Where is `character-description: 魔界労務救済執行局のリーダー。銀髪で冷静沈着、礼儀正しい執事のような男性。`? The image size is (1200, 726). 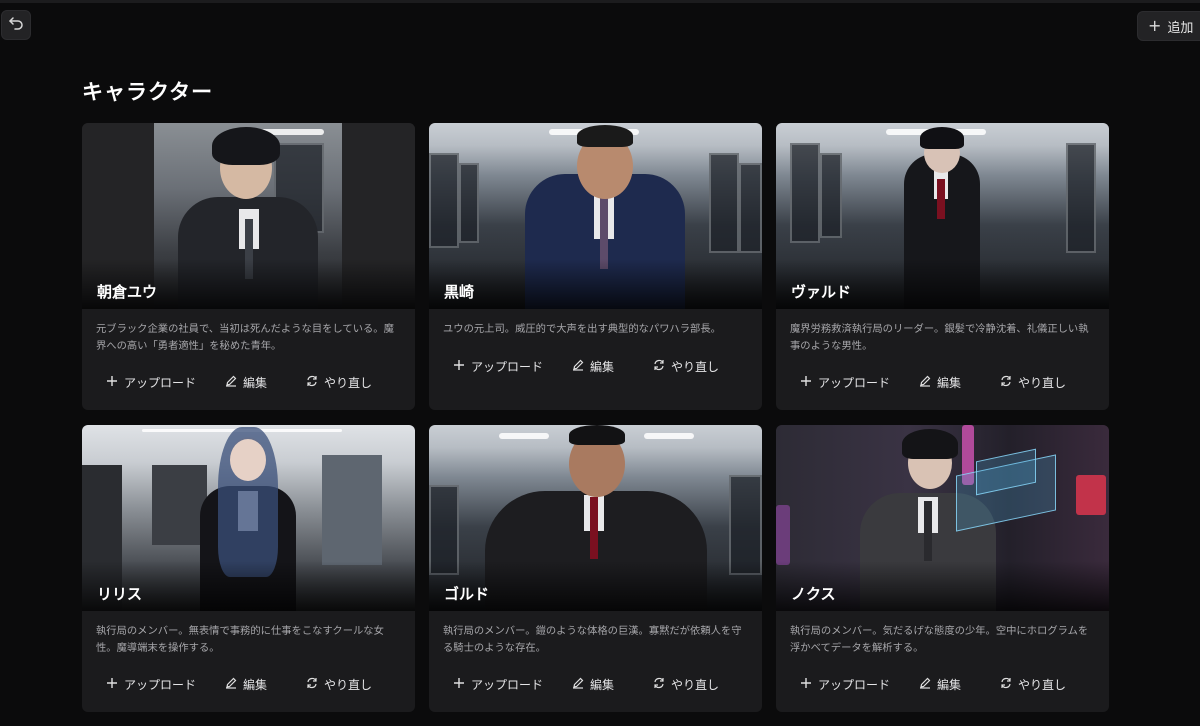 character-description: 魔界労務救済執行局のリーダー。銀髪で冷静沈着、礼儀正しい執事のような男性。 is located at coordinates (939, 337).